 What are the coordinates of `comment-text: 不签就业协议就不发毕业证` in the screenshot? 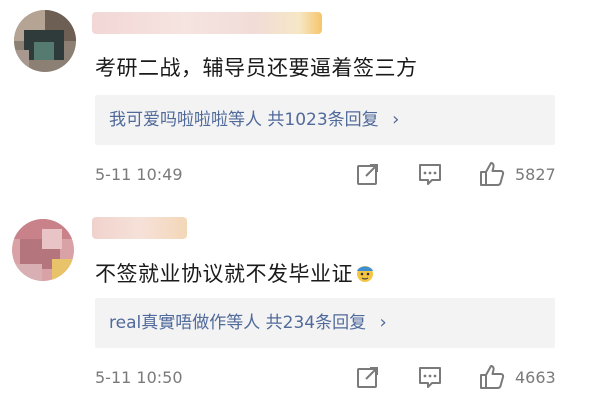 It's located at (235, 273).